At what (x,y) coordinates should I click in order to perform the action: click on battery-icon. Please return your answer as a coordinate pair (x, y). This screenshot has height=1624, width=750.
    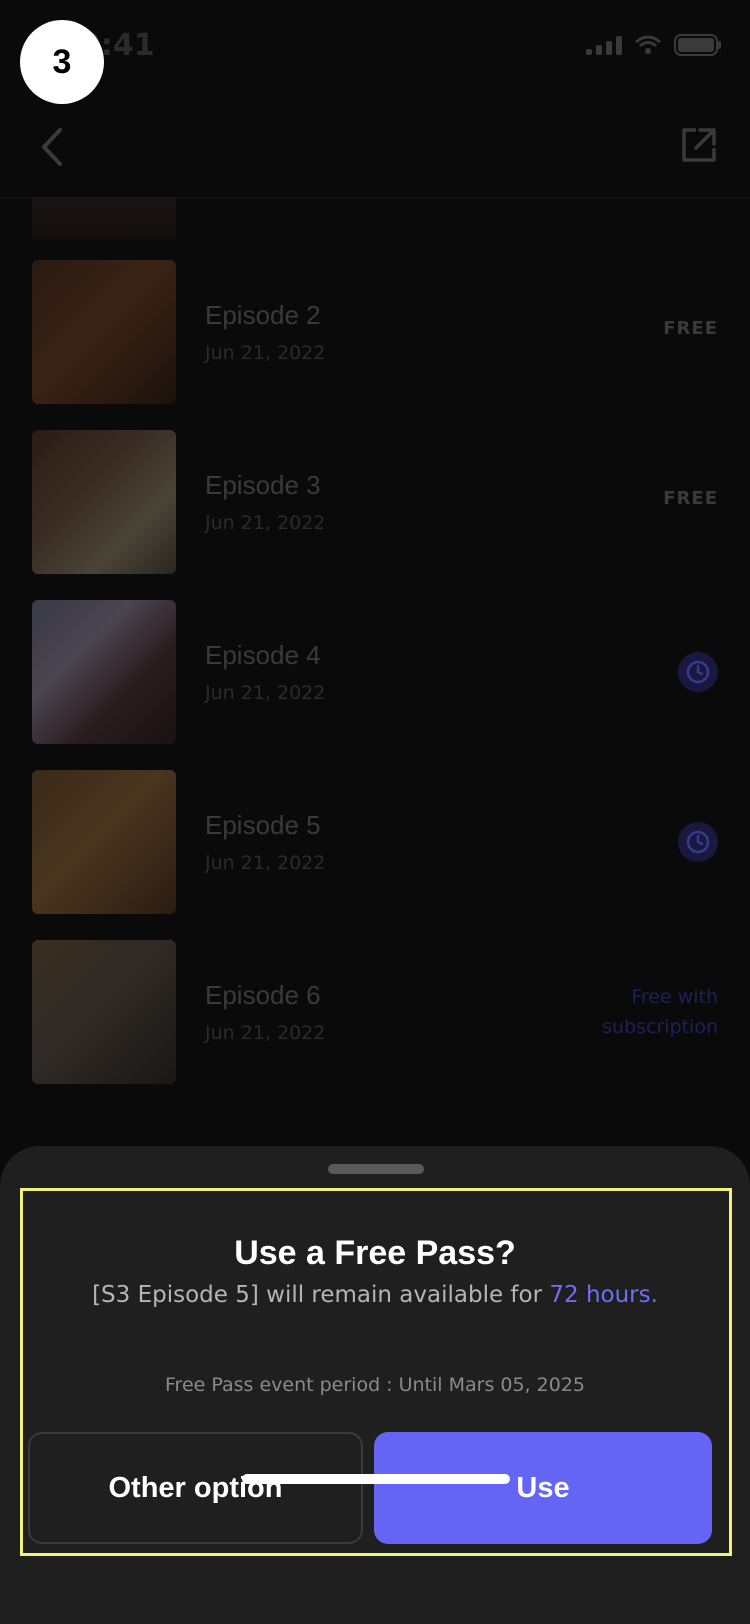
    Looking at the image, I should click on (697, 45).